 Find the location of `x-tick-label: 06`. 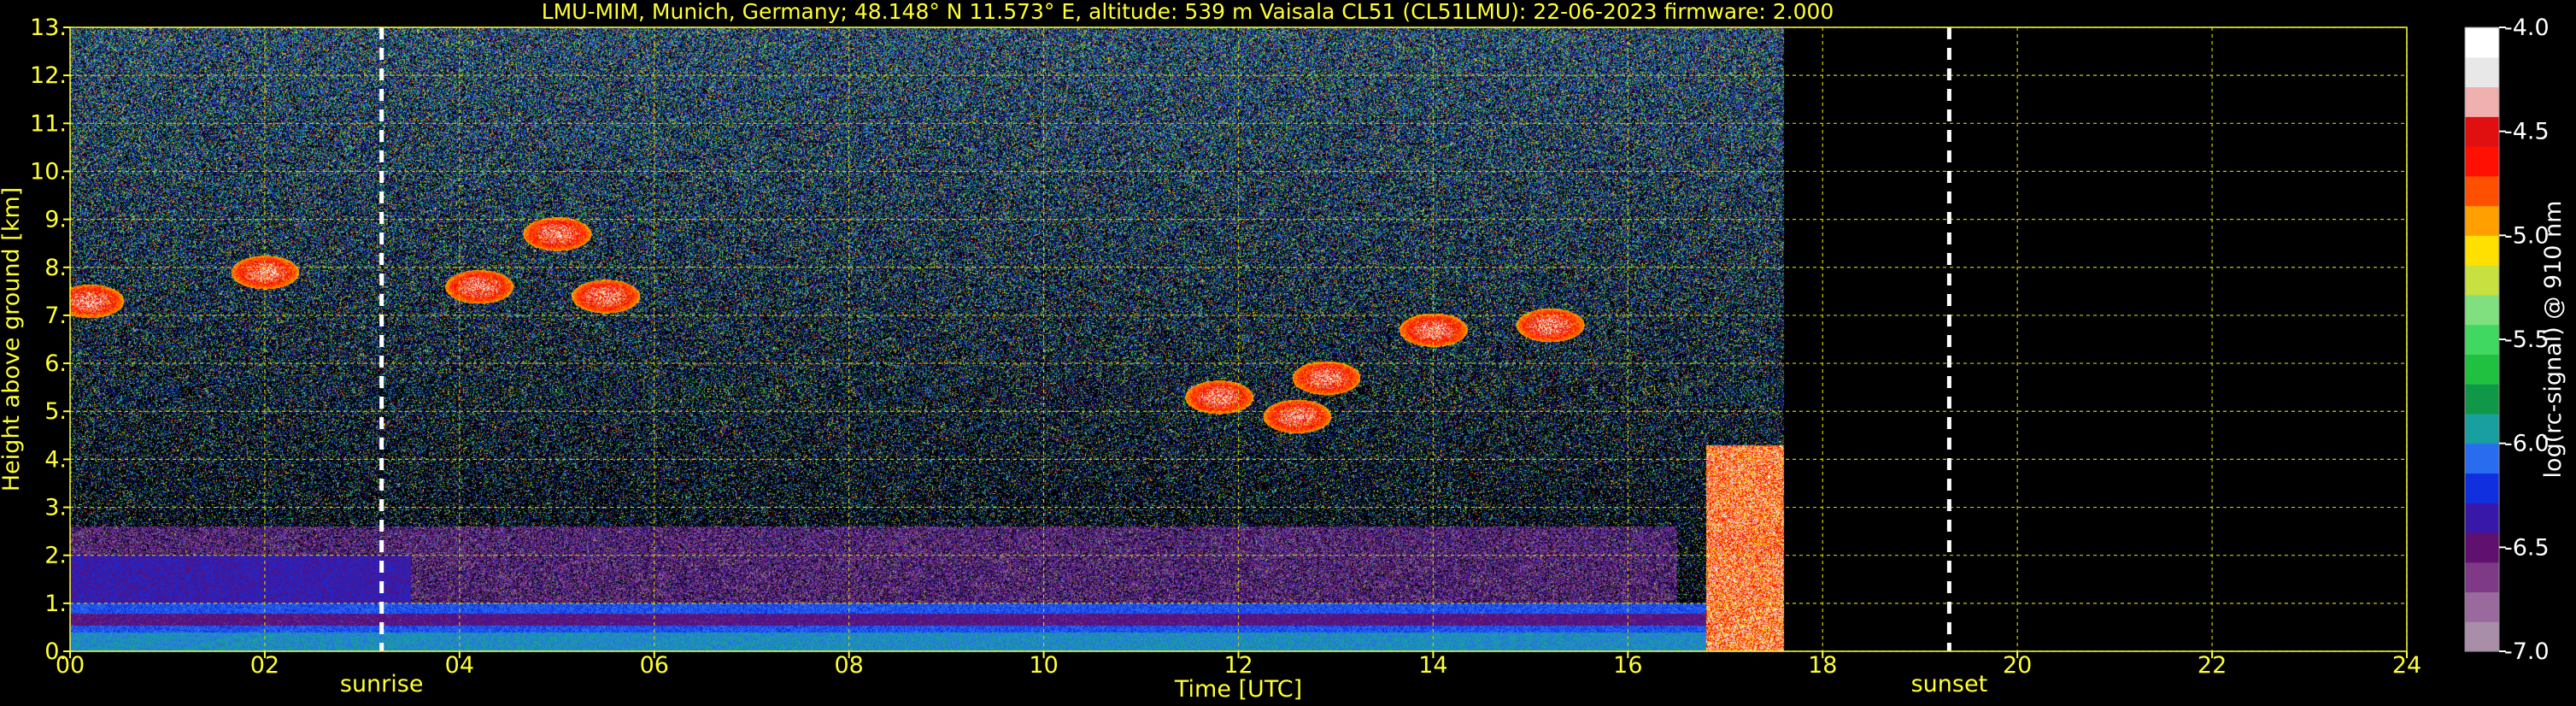

x-tick-label: 06 is located at coordinates (654, 665).